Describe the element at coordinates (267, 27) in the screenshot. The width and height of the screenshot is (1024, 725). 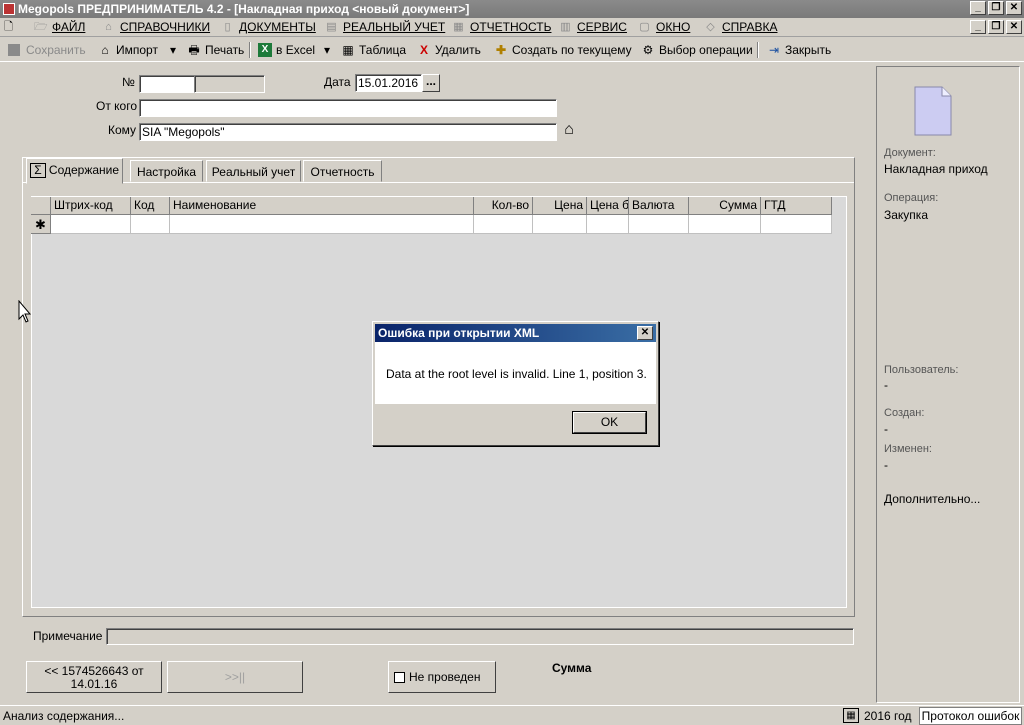
I see `menu-documents: ▯ ДОКУМЕНТЫ` at that location.